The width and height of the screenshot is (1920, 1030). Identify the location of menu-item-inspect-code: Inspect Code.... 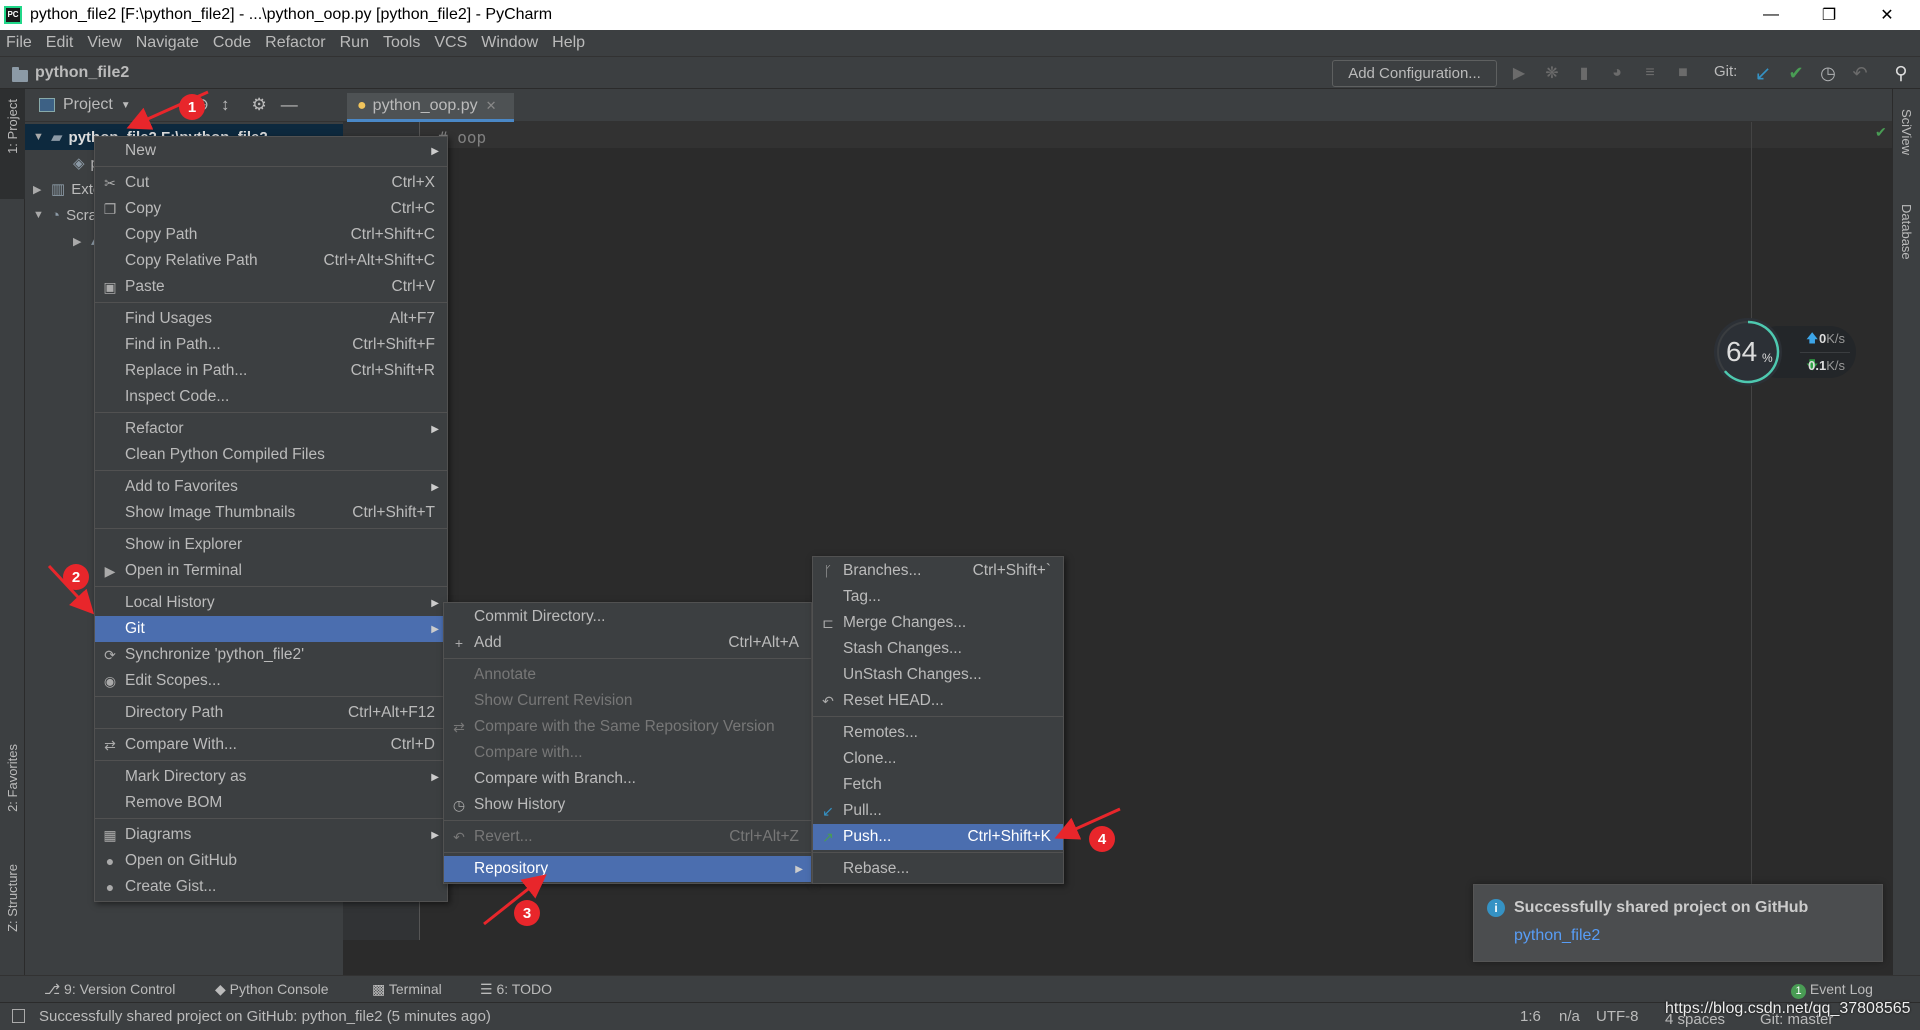
(271, 397).